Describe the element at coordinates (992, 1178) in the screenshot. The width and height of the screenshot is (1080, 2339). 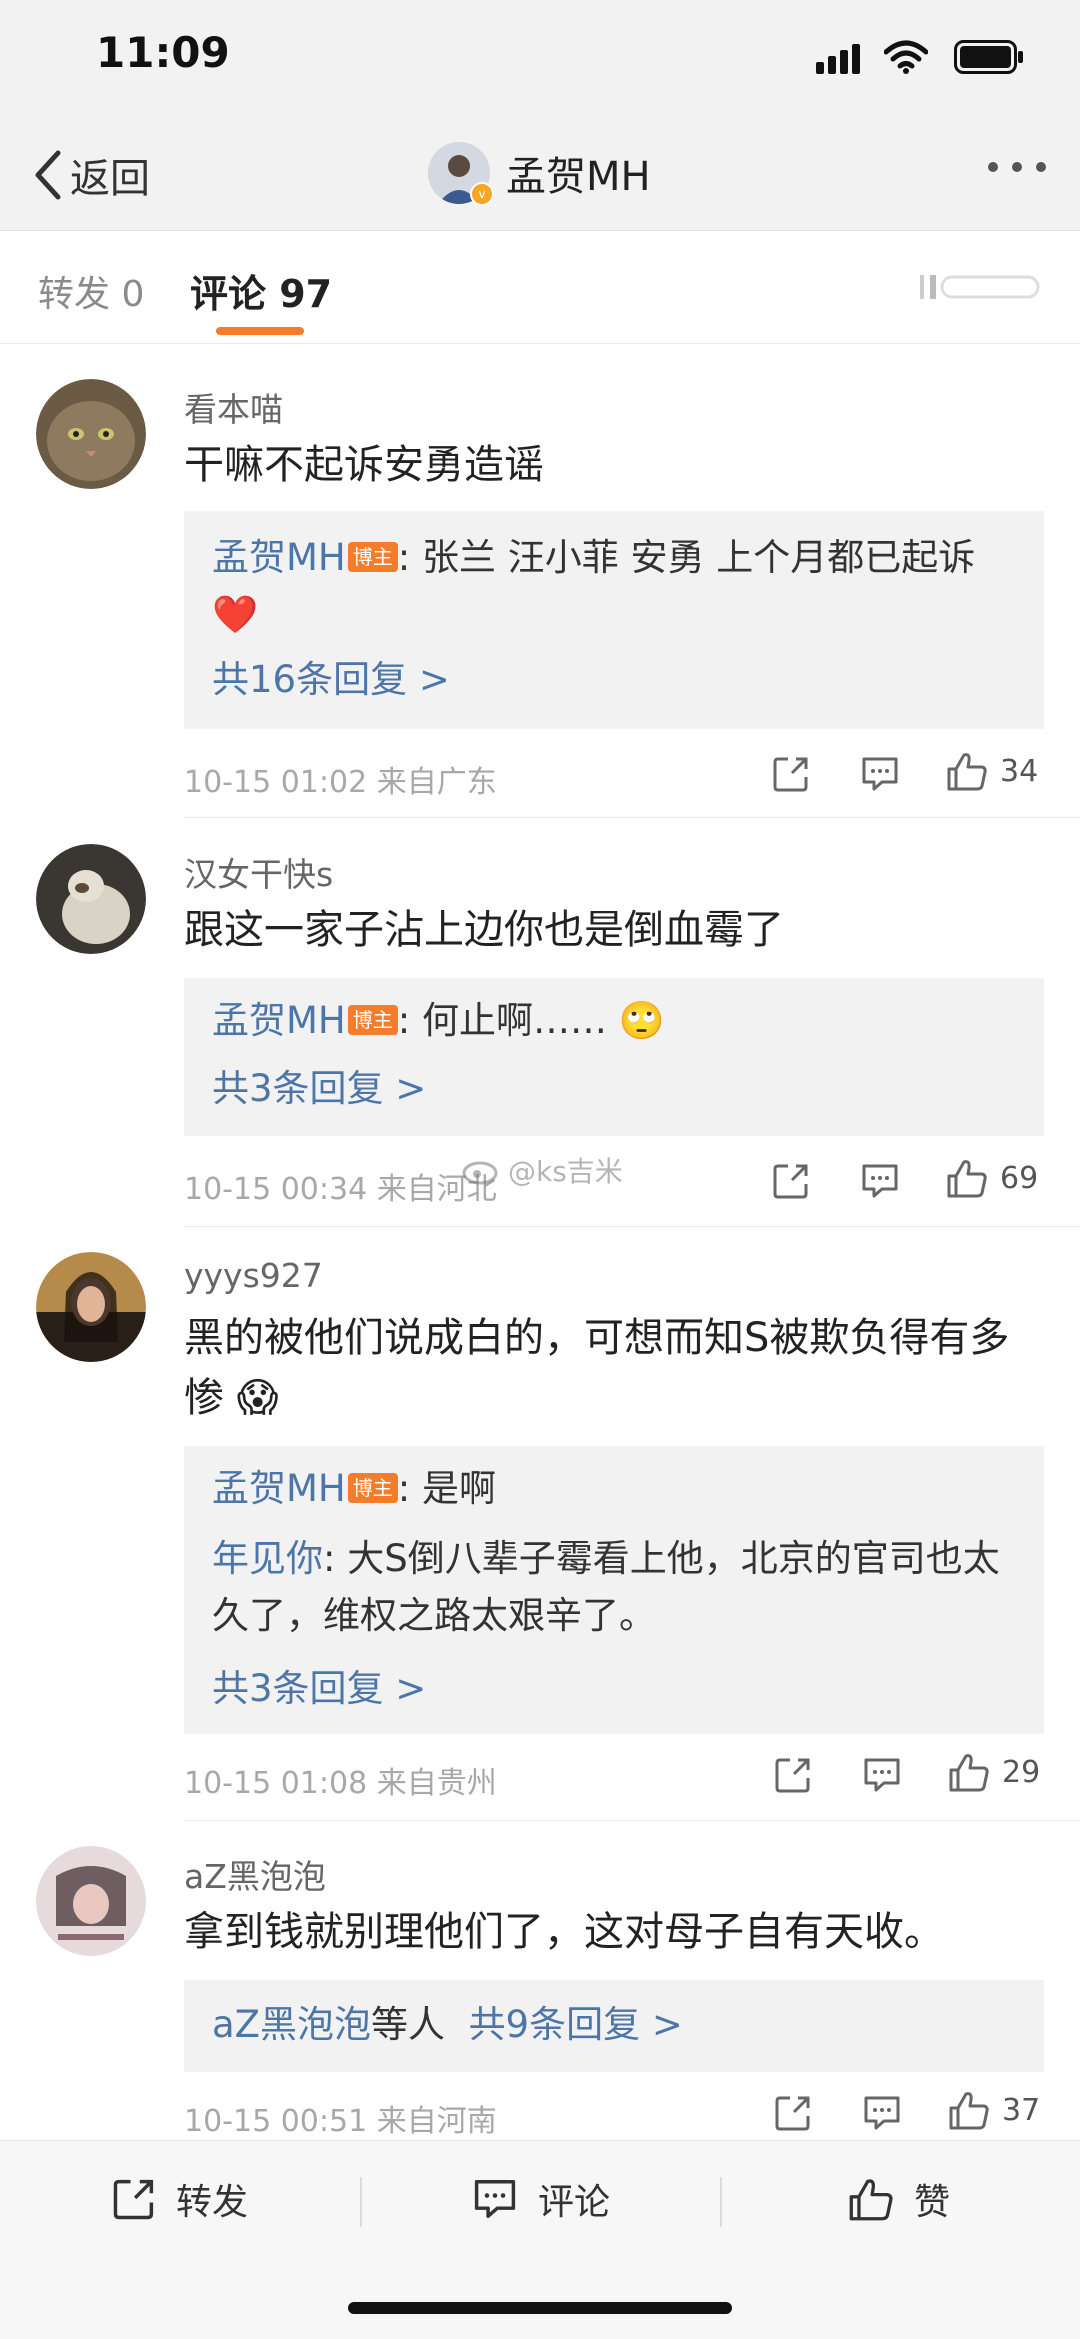
I see `like-button: 69` at that location.